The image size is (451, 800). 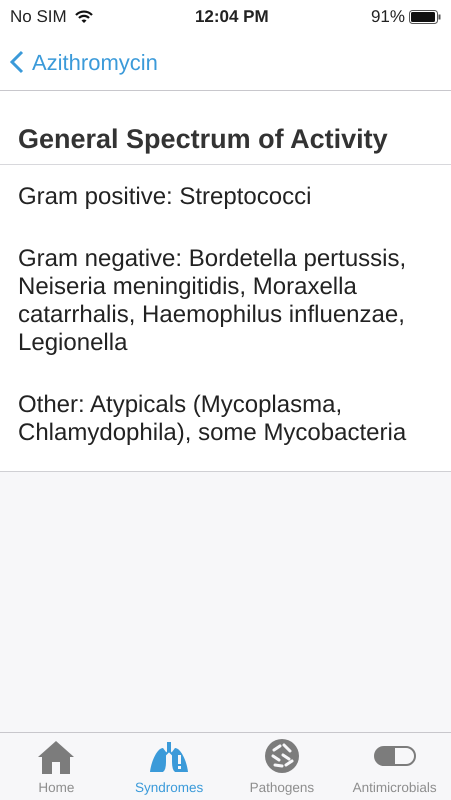 I want to click on battery-icon, so click(x=424, y=17).